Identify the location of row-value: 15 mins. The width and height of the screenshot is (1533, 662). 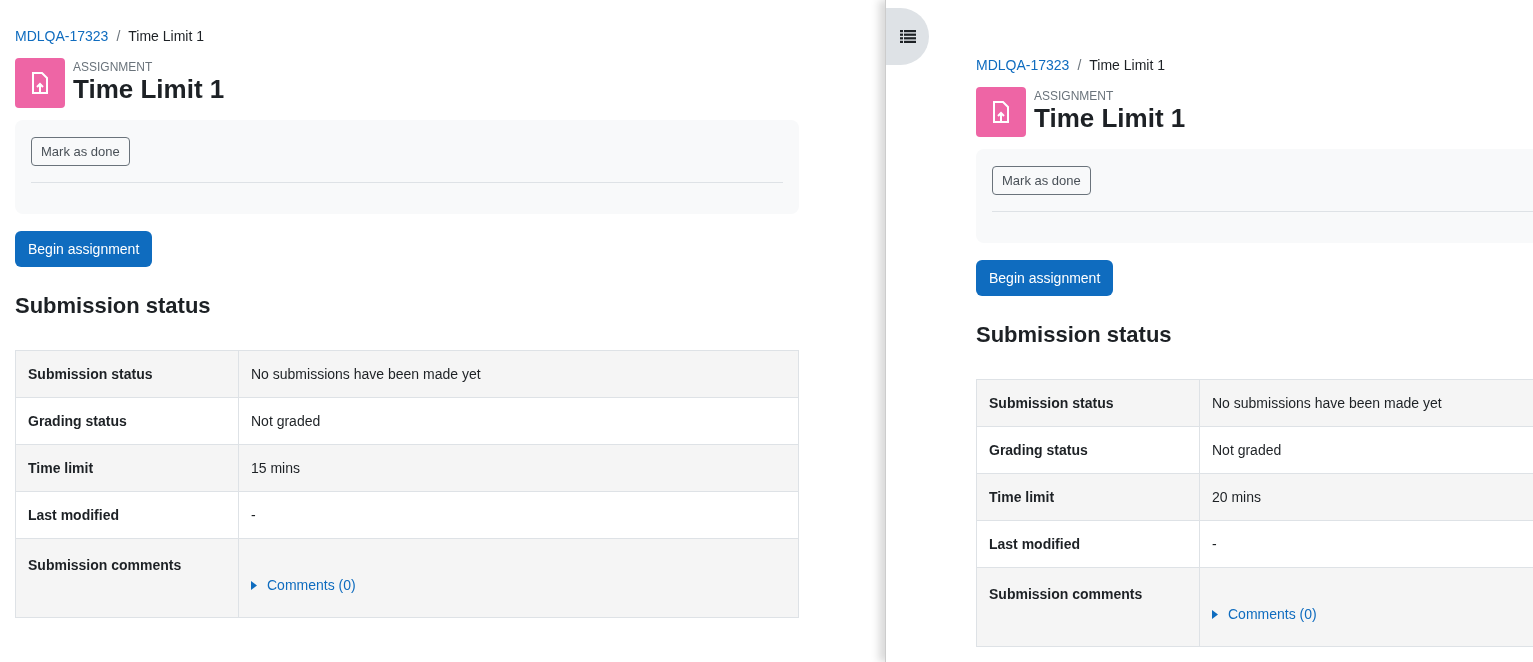
(518, 468).